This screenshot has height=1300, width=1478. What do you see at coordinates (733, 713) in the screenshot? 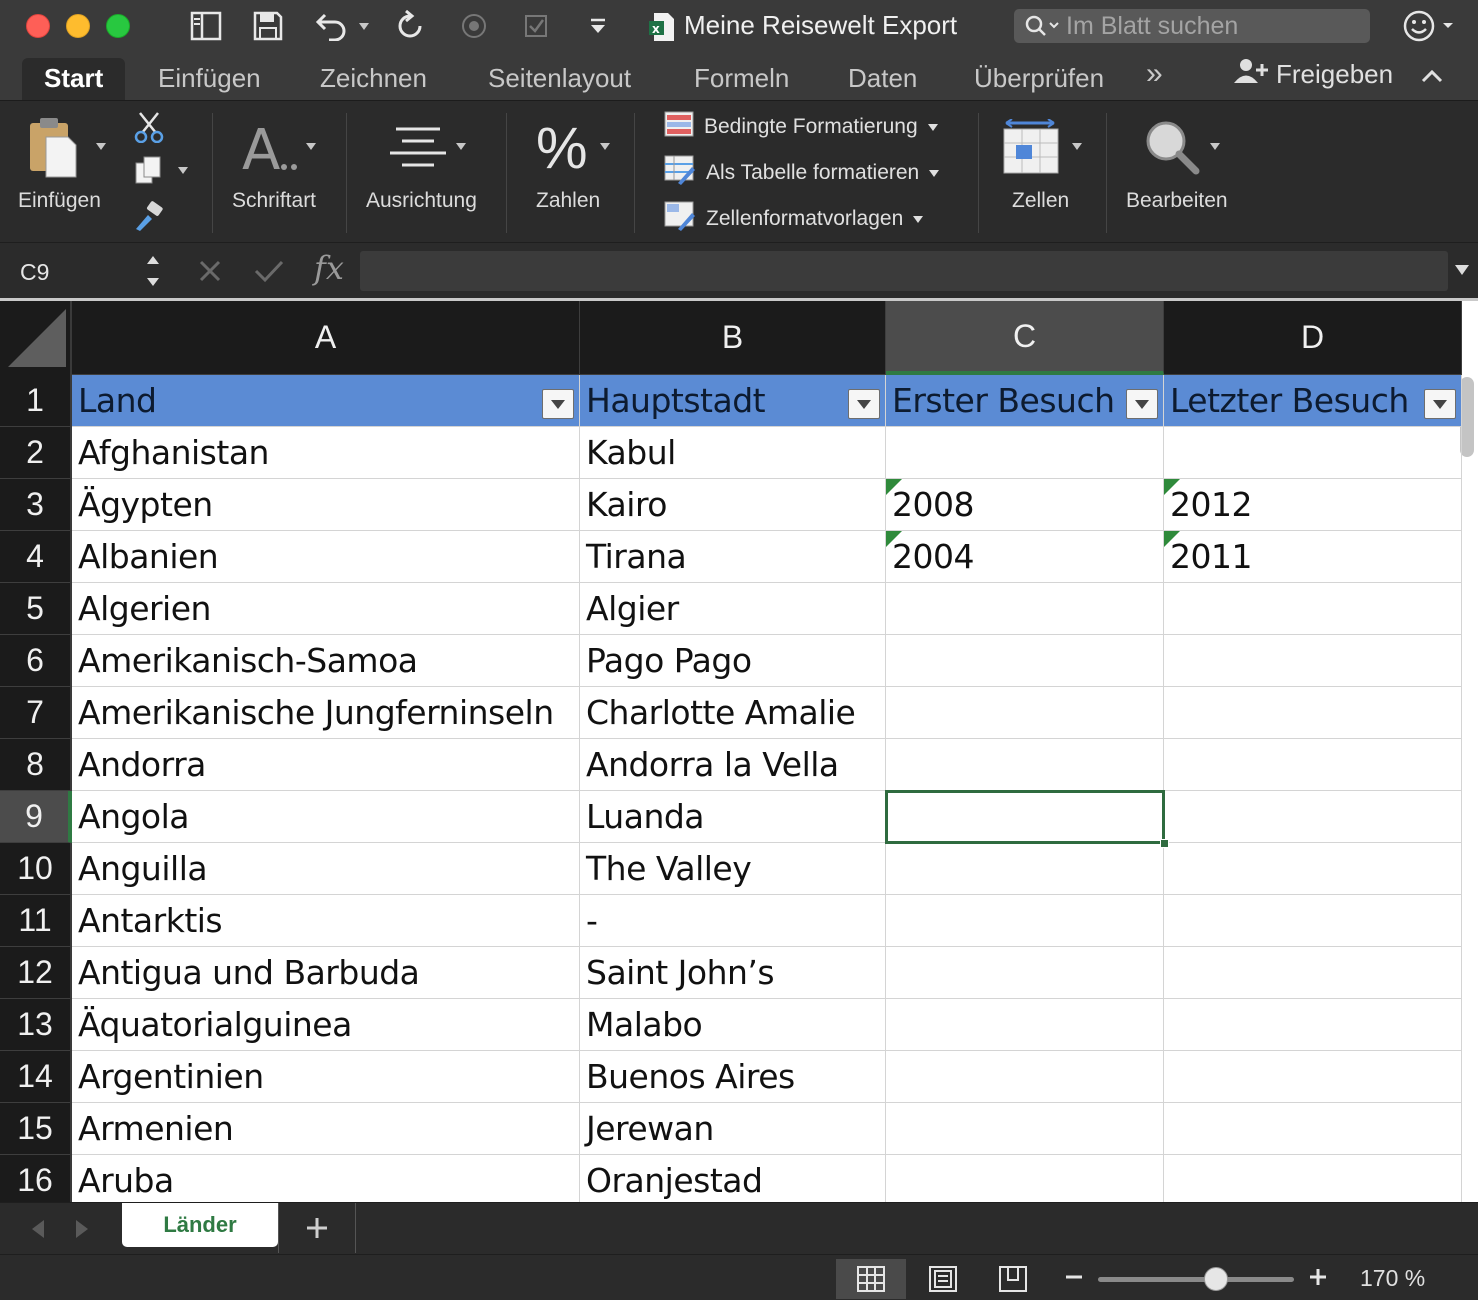
I see `table-cell: Charlotte Amalie` at bounding box center [733, 713].